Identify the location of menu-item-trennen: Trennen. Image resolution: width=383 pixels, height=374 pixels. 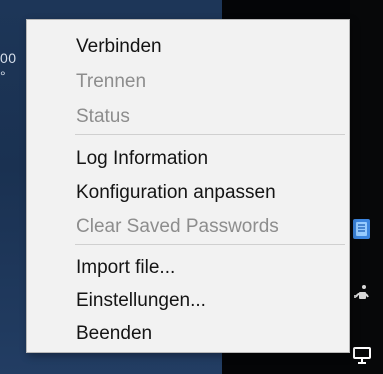
(111, 81).